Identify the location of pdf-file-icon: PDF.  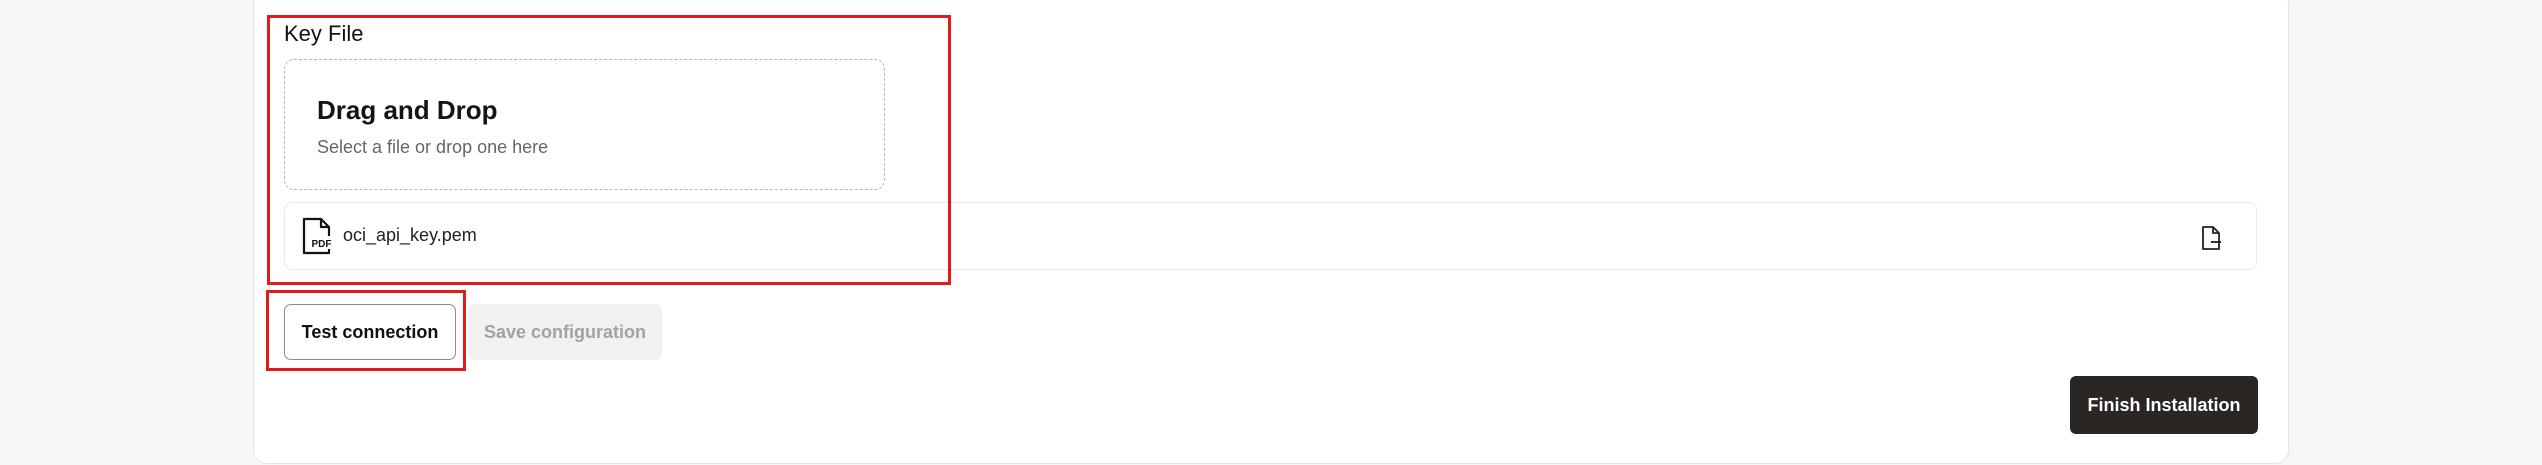
(317, 236).